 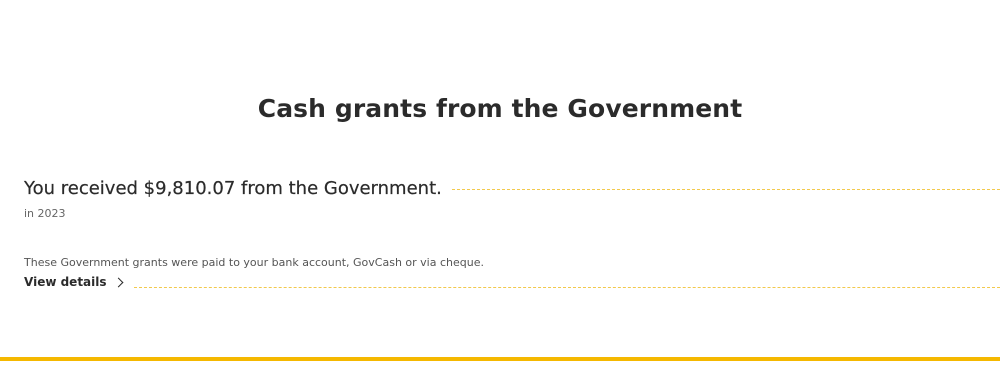 I want to click on view-details-link: View details, so click(x=73, y=282).